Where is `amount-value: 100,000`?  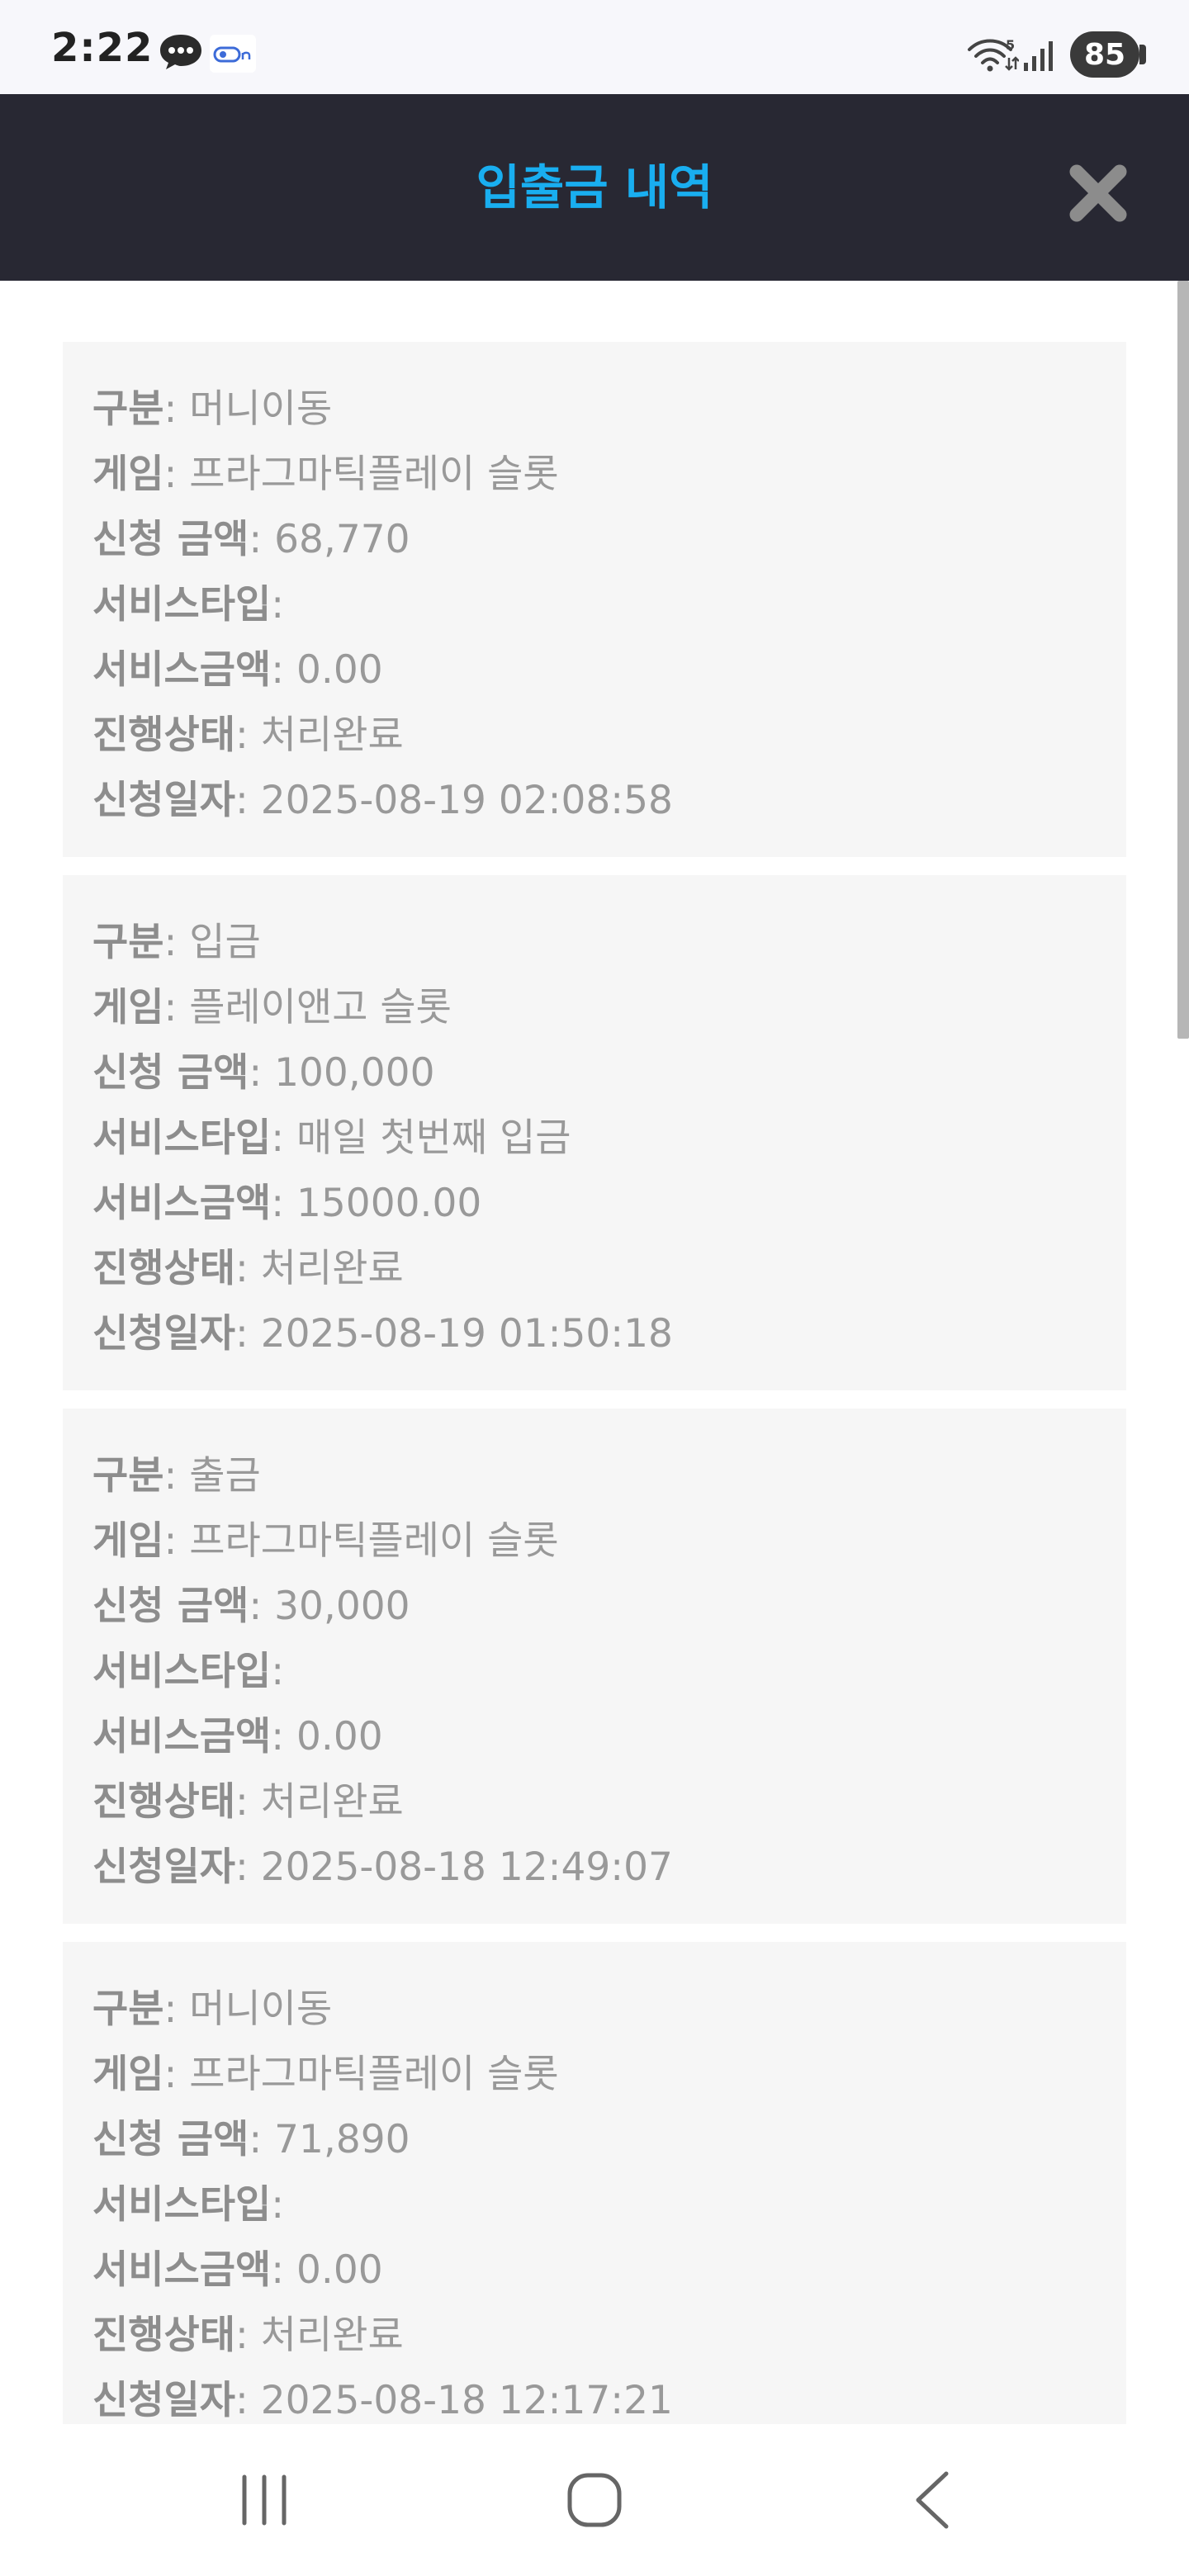
amount-value: 100,000 is located at coordinates (354, 1073).